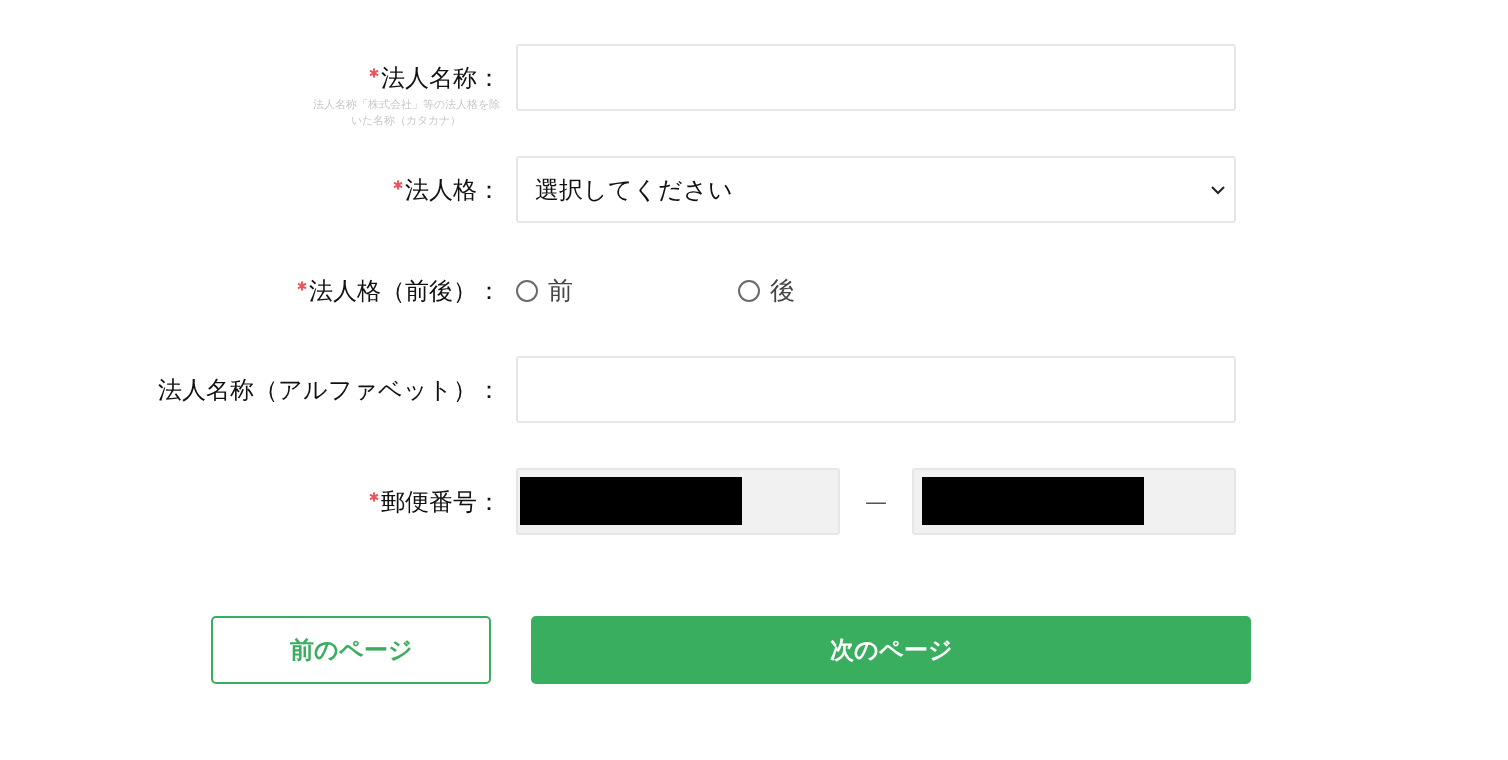 The width and height of the screenshot is (1508, 760). I want to click on field-label: 法人名称：, so click(441, 78).